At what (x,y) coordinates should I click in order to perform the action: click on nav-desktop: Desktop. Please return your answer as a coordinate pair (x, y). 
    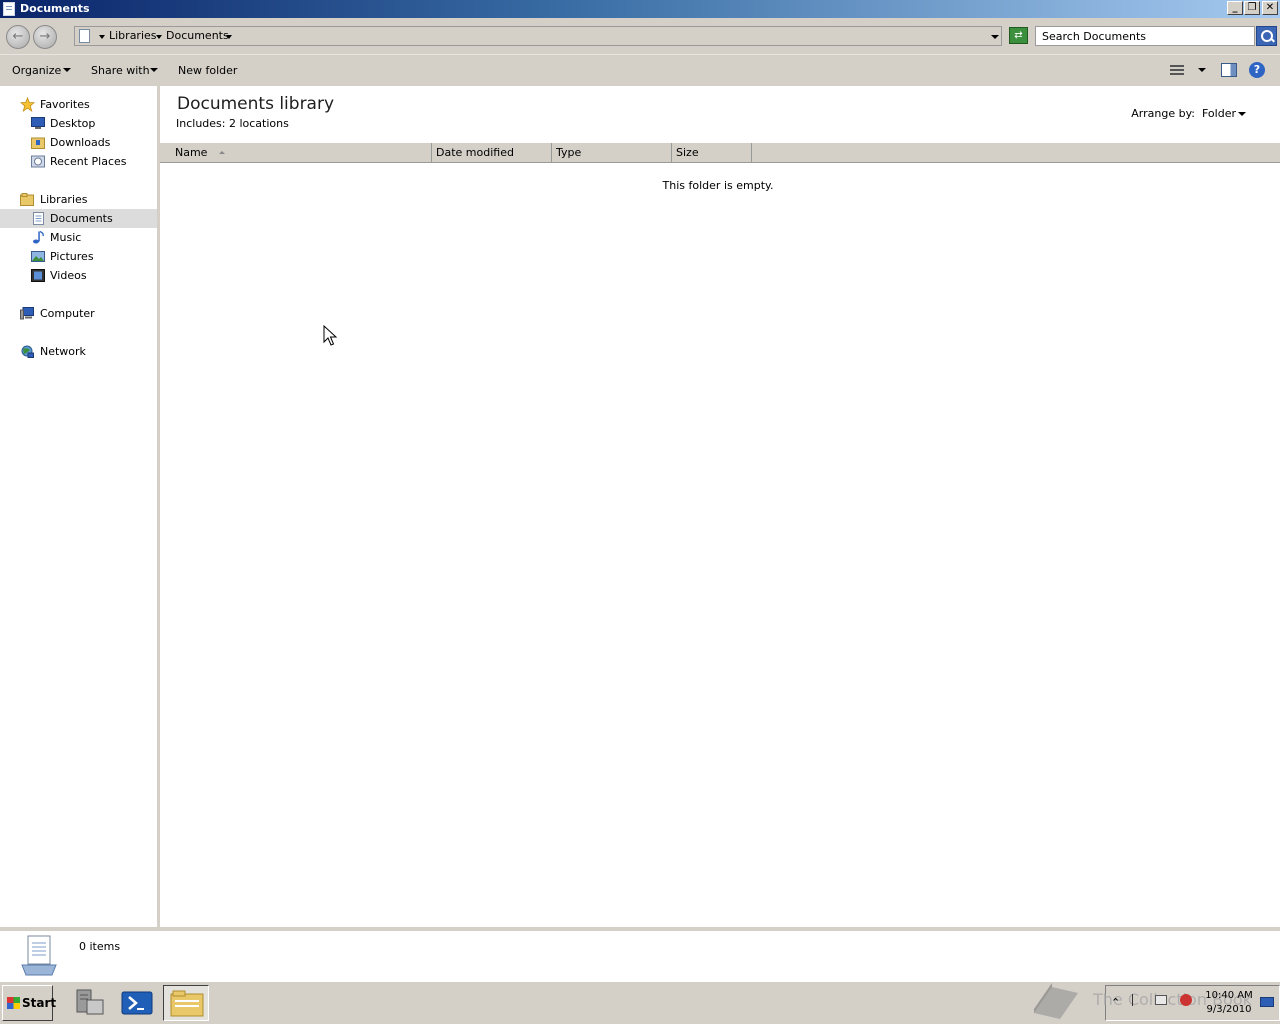
    Looking at the image, I should click on (78, 123).